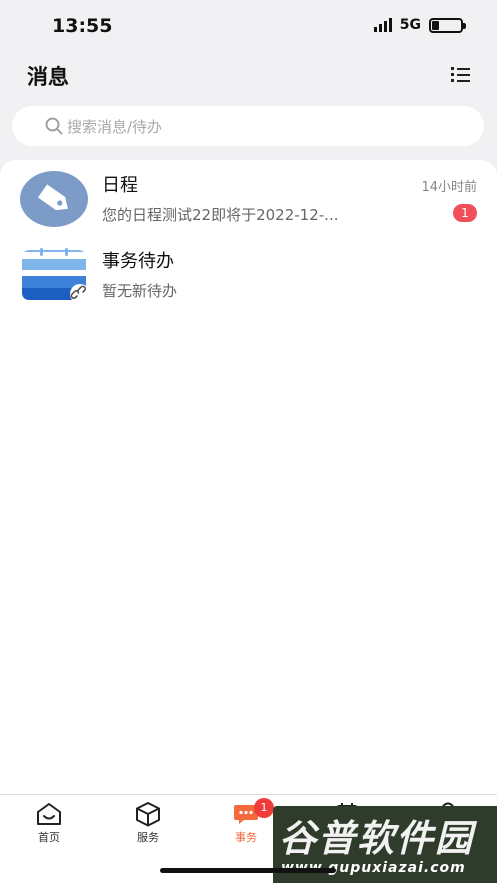 The height and width of the screenshot is (883, 497). I want to click on watermark-title: 谷普软件园, so click(376, 838).